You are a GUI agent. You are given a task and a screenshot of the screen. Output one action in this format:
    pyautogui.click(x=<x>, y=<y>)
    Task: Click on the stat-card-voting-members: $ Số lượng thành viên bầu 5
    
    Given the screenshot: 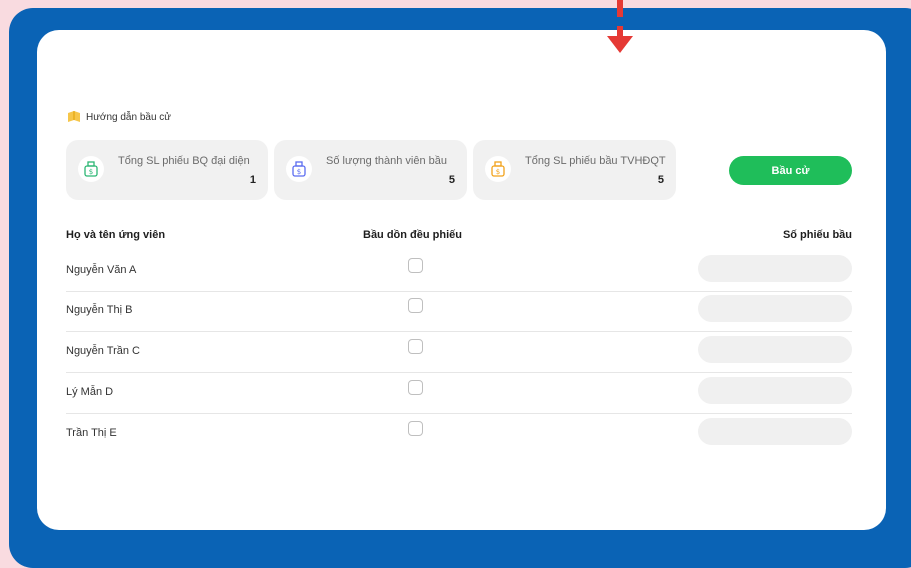 What is the action you would take?
    pyautogui.click(x=370, y=170)
    